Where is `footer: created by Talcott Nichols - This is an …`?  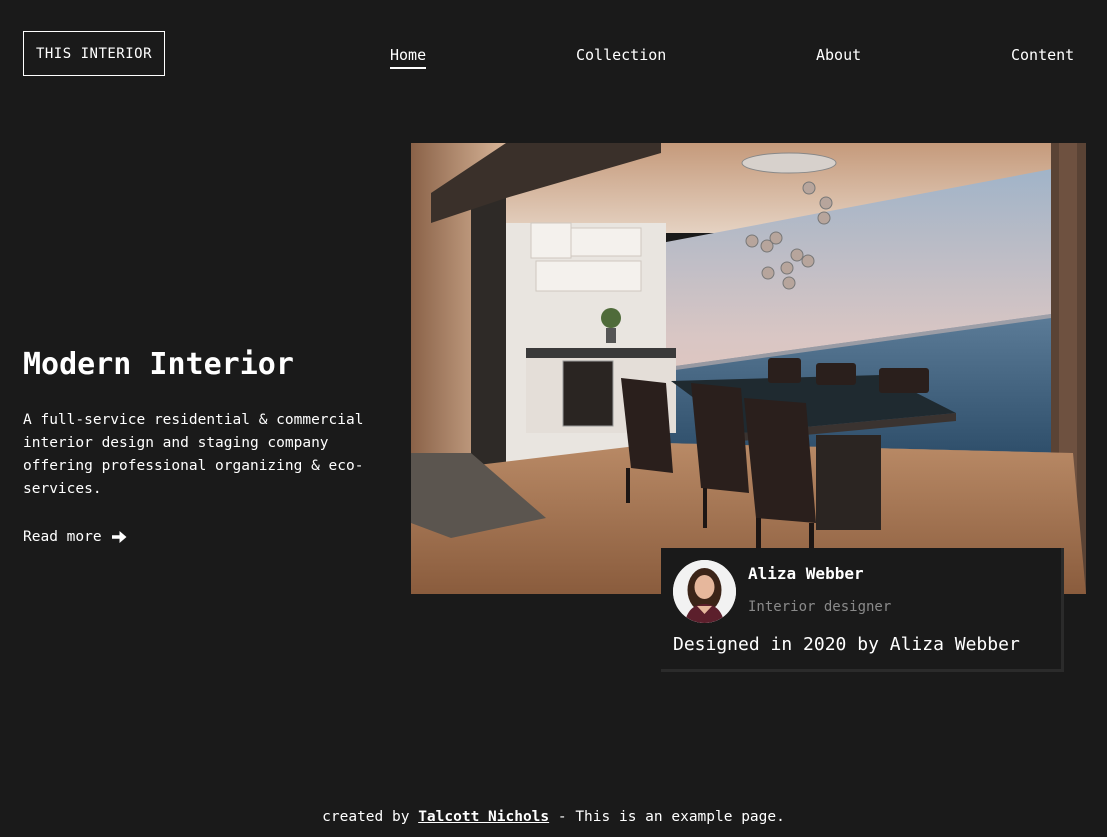 footer: created by Talcott Nichols - This is an … is located at coordinates (553, 817).